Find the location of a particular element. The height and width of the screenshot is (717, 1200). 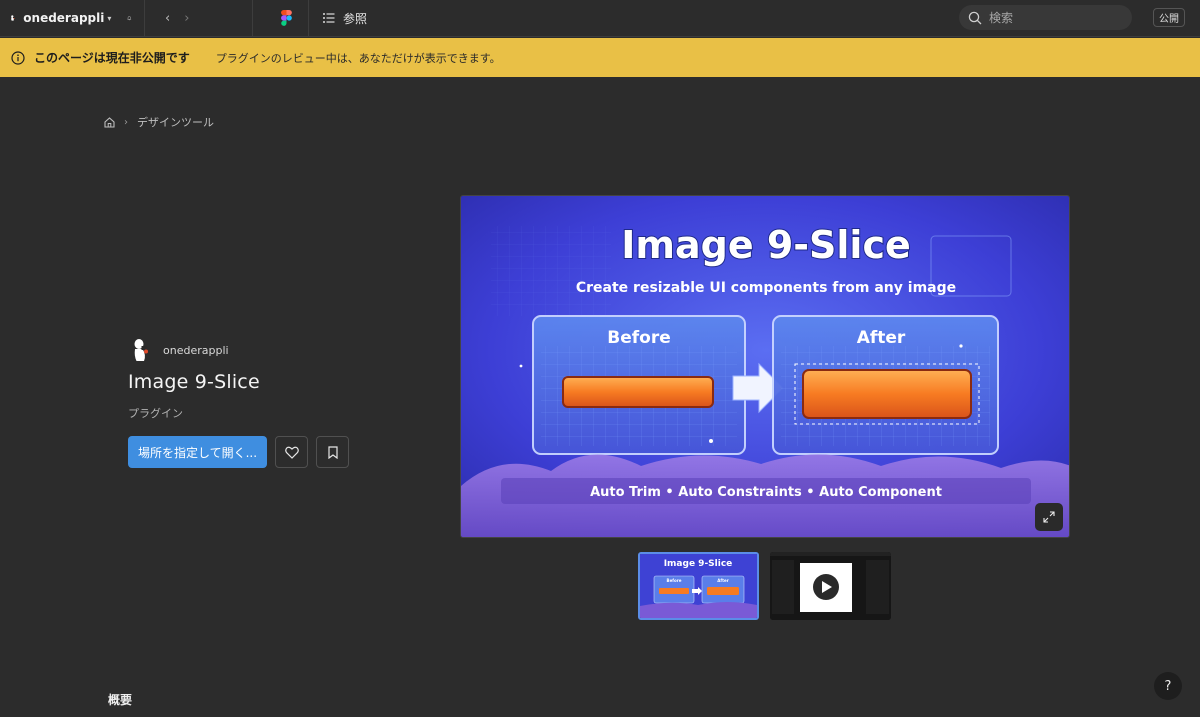

banner-title: このページは現在非公開です is located at coordinates (112, 58).